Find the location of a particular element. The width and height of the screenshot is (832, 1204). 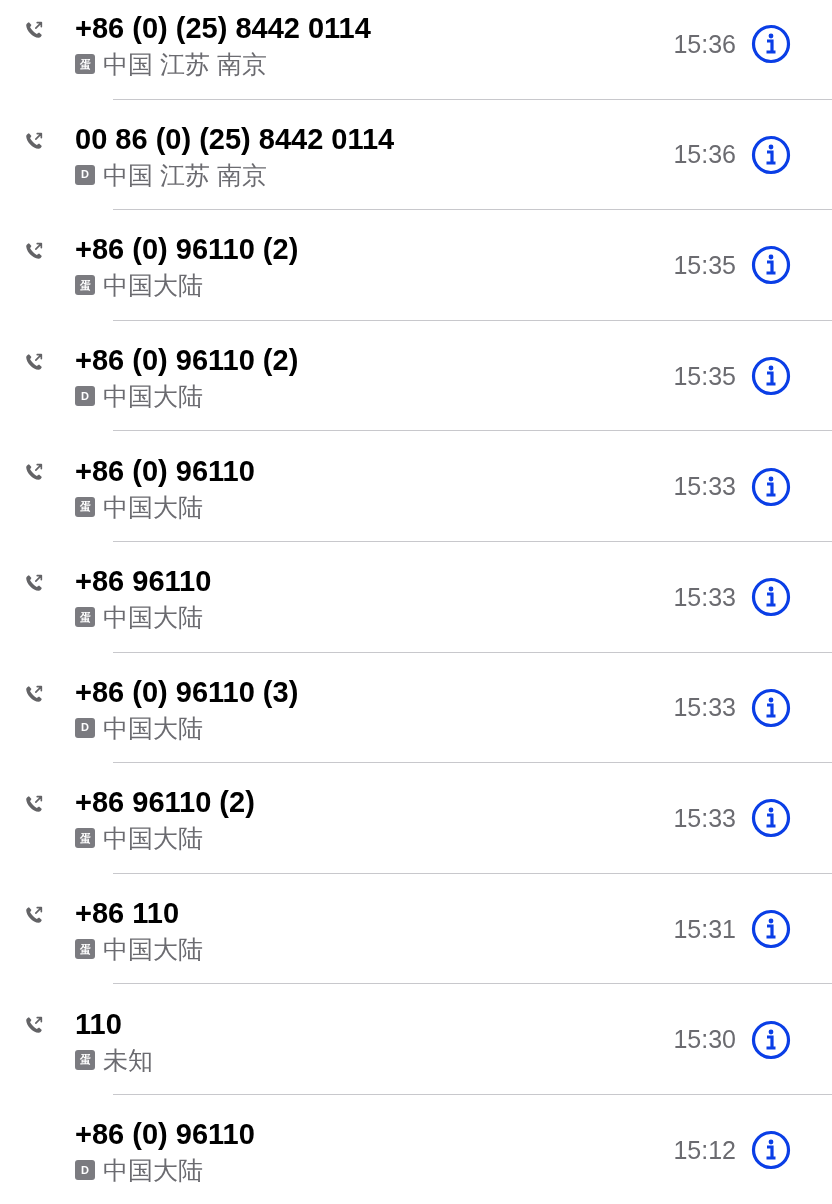

phone-number: 110 is located at coordinates (99, 1023).